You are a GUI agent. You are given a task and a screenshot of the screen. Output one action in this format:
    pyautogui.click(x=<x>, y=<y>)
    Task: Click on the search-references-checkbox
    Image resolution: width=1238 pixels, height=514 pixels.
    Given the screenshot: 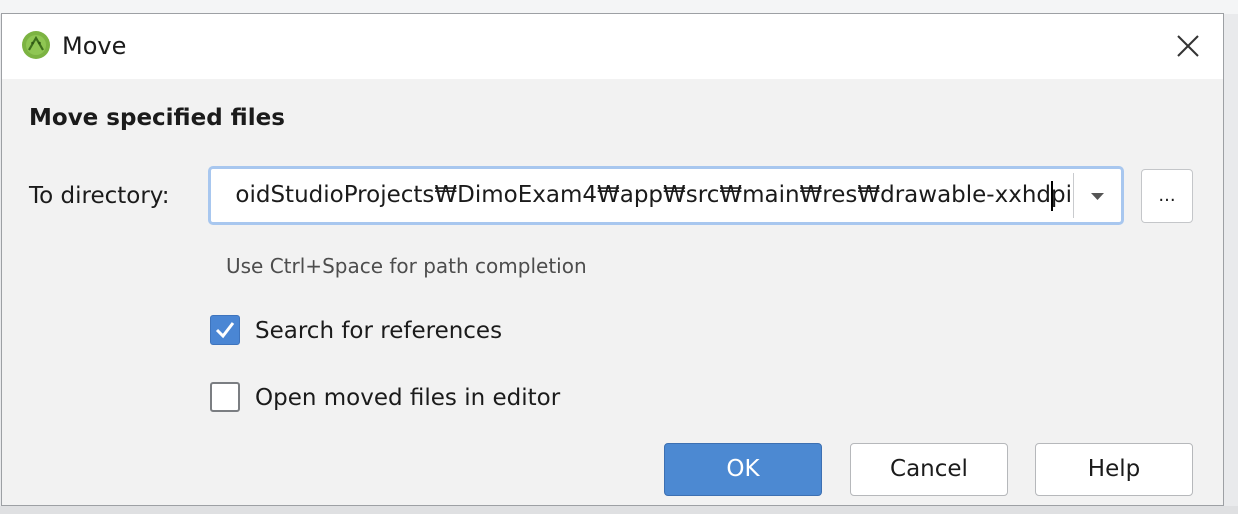 What is the action you would take?
    pyautogui.click(x=225, y=330)
    